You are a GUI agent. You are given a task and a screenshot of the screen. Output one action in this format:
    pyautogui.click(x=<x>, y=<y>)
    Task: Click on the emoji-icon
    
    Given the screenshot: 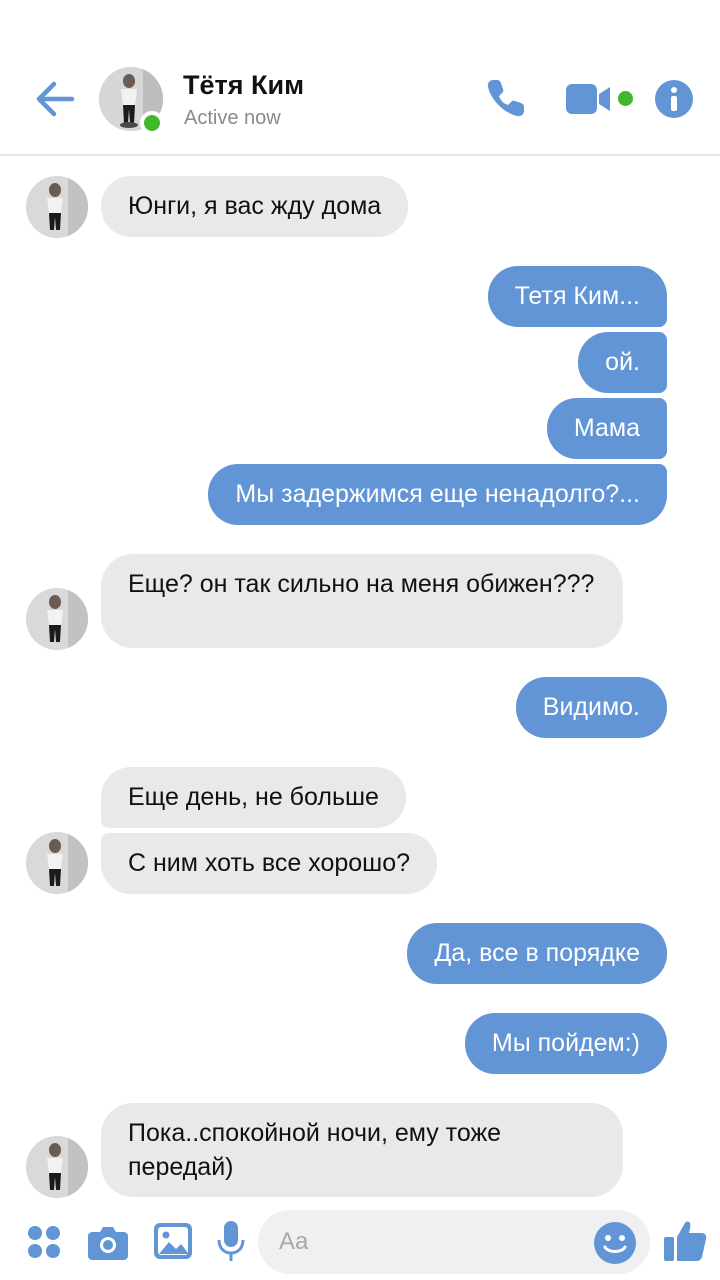 What is the action you would take?
    pyautogui.click(x=615, y=1243)
    